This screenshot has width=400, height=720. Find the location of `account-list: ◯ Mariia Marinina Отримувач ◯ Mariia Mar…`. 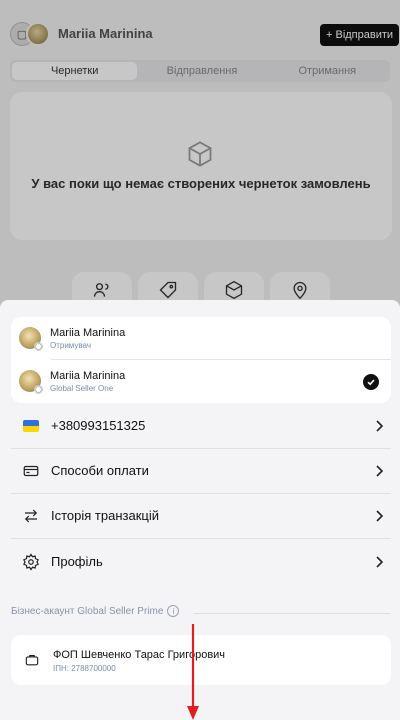

account-list: ◯ Mariia Marinina Отримувач ◯ Mariia Mar… is located at coordinates (201, 360).